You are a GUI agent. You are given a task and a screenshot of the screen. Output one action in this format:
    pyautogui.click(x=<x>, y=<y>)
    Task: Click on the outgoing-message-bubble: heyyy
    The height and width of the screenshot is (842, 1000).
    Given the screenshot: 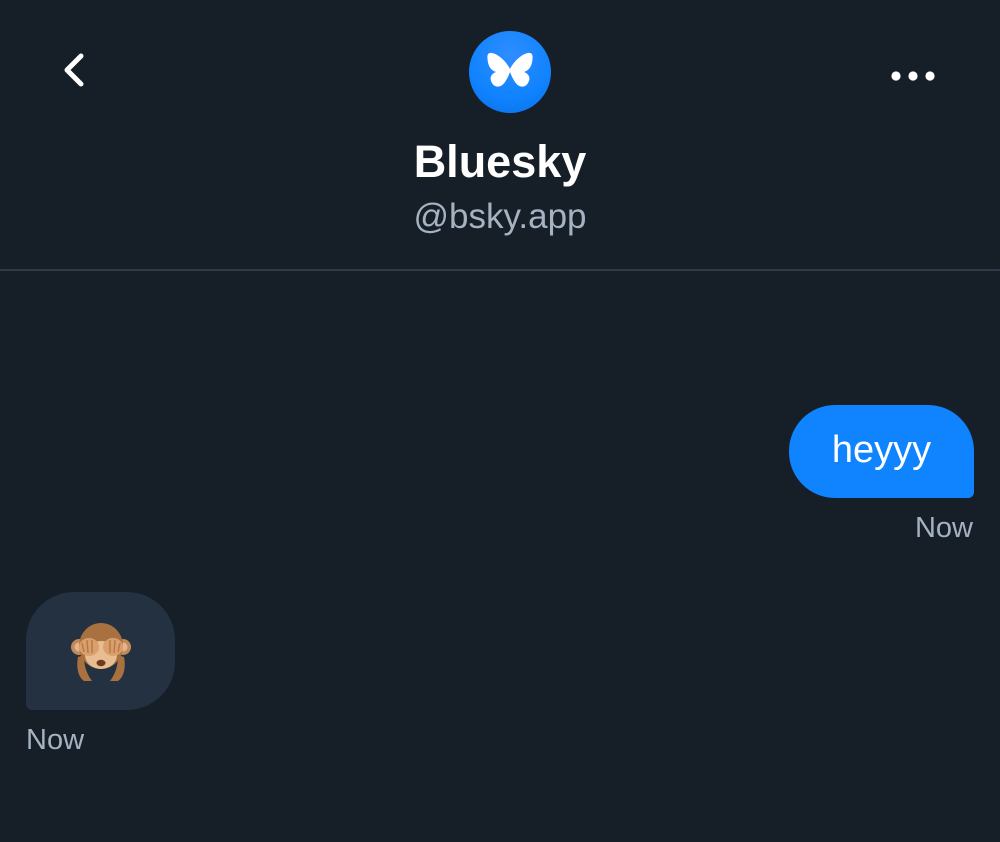 What is the action you would take?
    pyautogui.click(x=881, y=451)
    